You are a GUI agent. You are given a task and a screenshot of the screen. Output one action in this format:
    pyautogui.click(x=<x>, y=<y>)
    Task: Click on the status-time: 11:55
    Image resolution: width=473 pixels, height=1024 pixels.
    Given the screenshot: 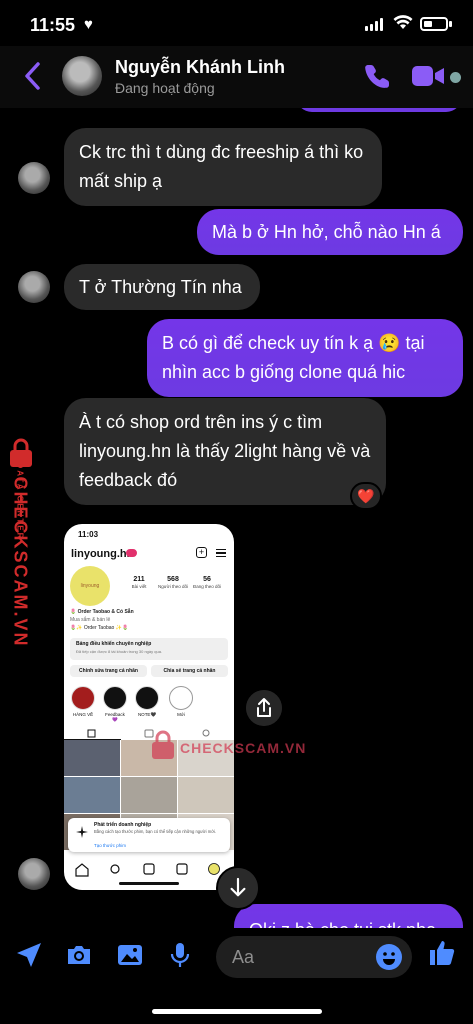 What is the action you would take?
    pyautogui.click(x=53, y=25)
    